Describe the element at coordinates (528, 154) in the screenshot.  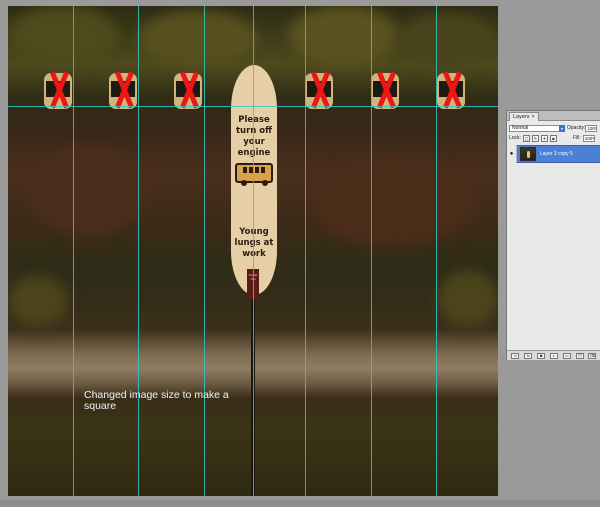
I see `layer-thumbnail` at that location.